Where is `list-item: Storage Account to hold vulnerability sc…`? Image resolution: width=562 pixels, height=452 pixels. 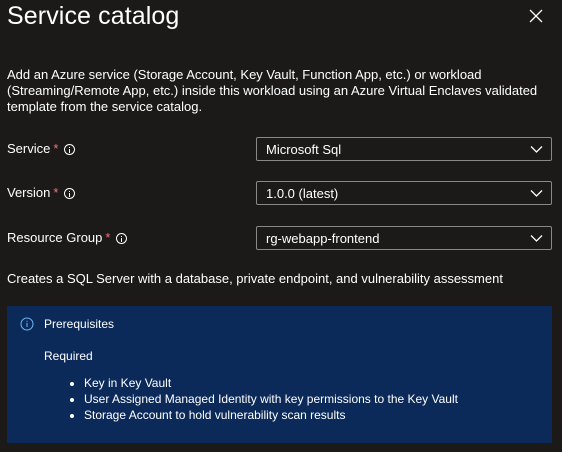 list-item: Storage Account to hold vulnerability sc… is located at coordinates (271, 415).